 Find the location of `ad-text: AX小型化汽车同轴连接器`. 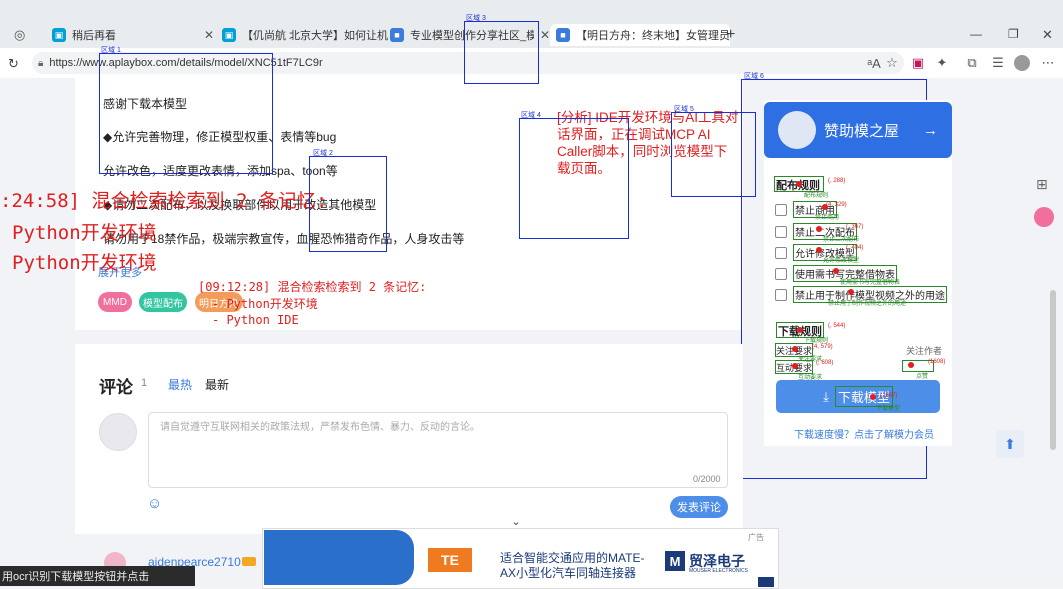

ad-text: AX小型化汽车同轴连接器 is located at coordinates (568, 573).